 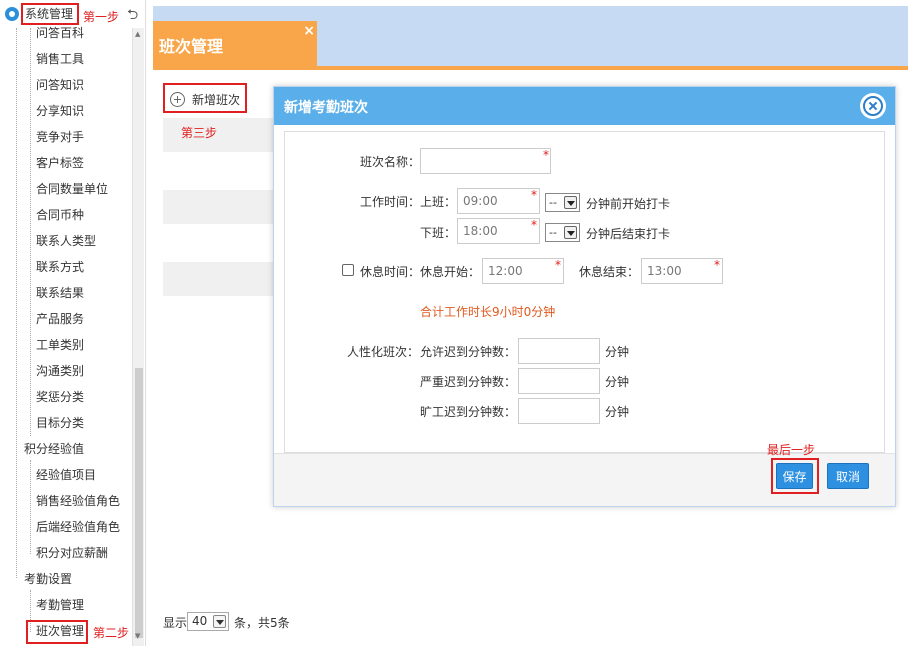 I want to click on step-last-label: 最后一步, so click(x=791, y=450).